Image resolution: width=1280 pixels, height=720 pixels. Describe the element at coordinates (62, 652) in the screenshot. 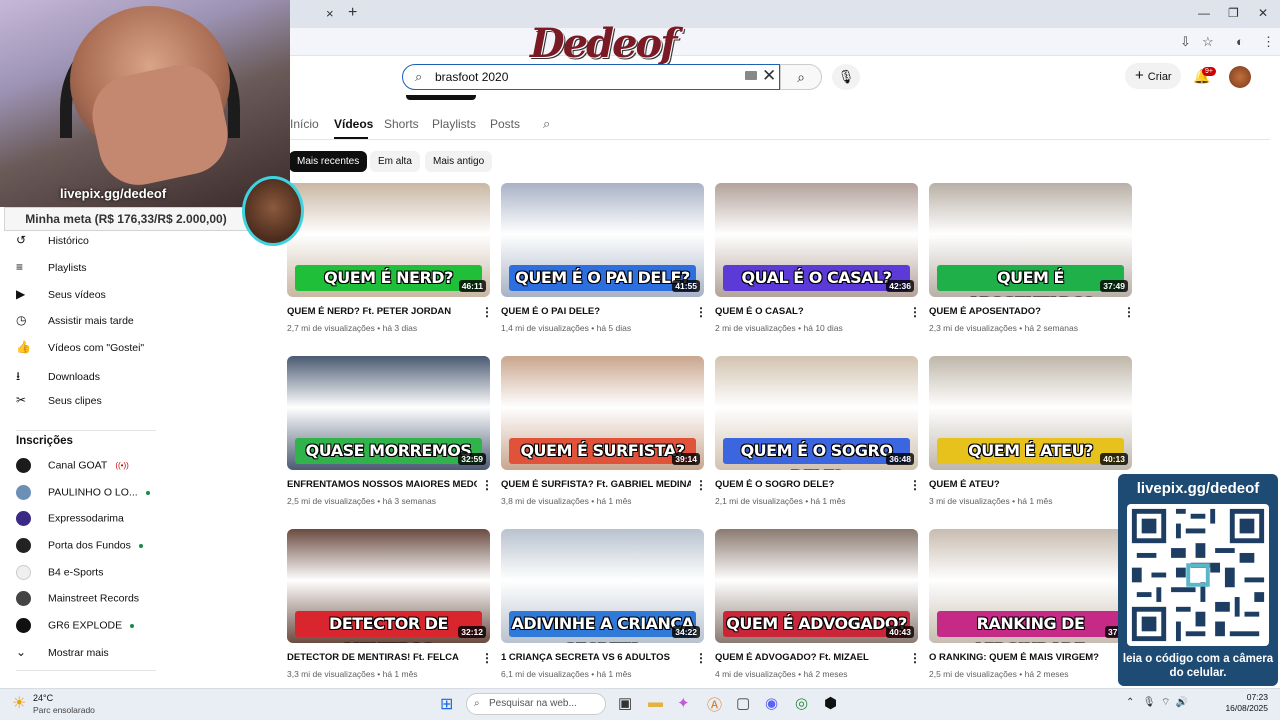

I see `show-more-button: ⌄ Mostrar mais` at that location.